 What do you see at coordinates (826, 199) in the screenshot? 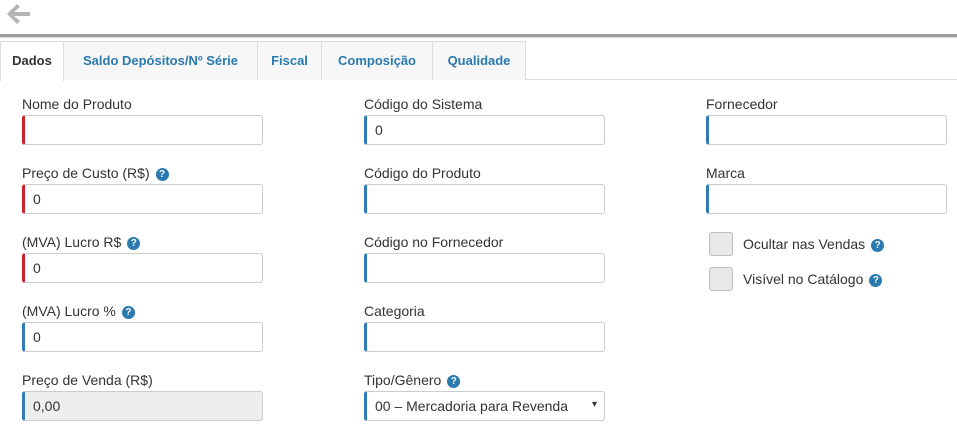
I see `marca-input` at bounding box center [826, 199].